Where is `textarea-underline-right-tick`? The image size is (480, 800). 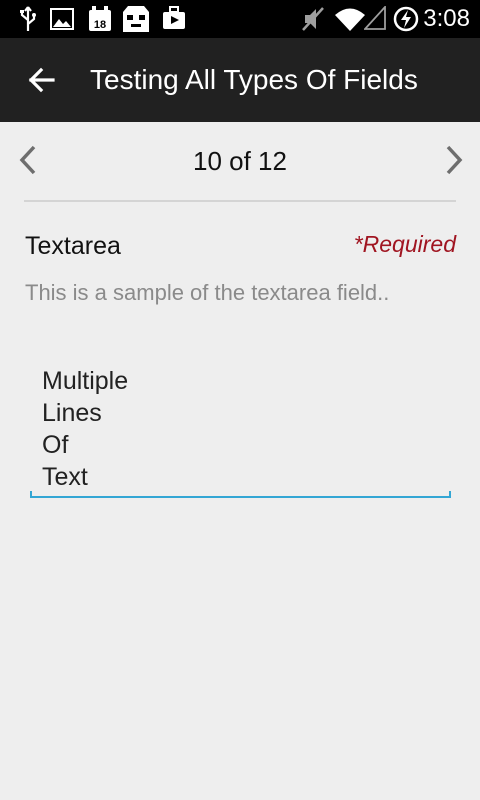 textarea-underline-right-tick is located at coordinates (450, 494).